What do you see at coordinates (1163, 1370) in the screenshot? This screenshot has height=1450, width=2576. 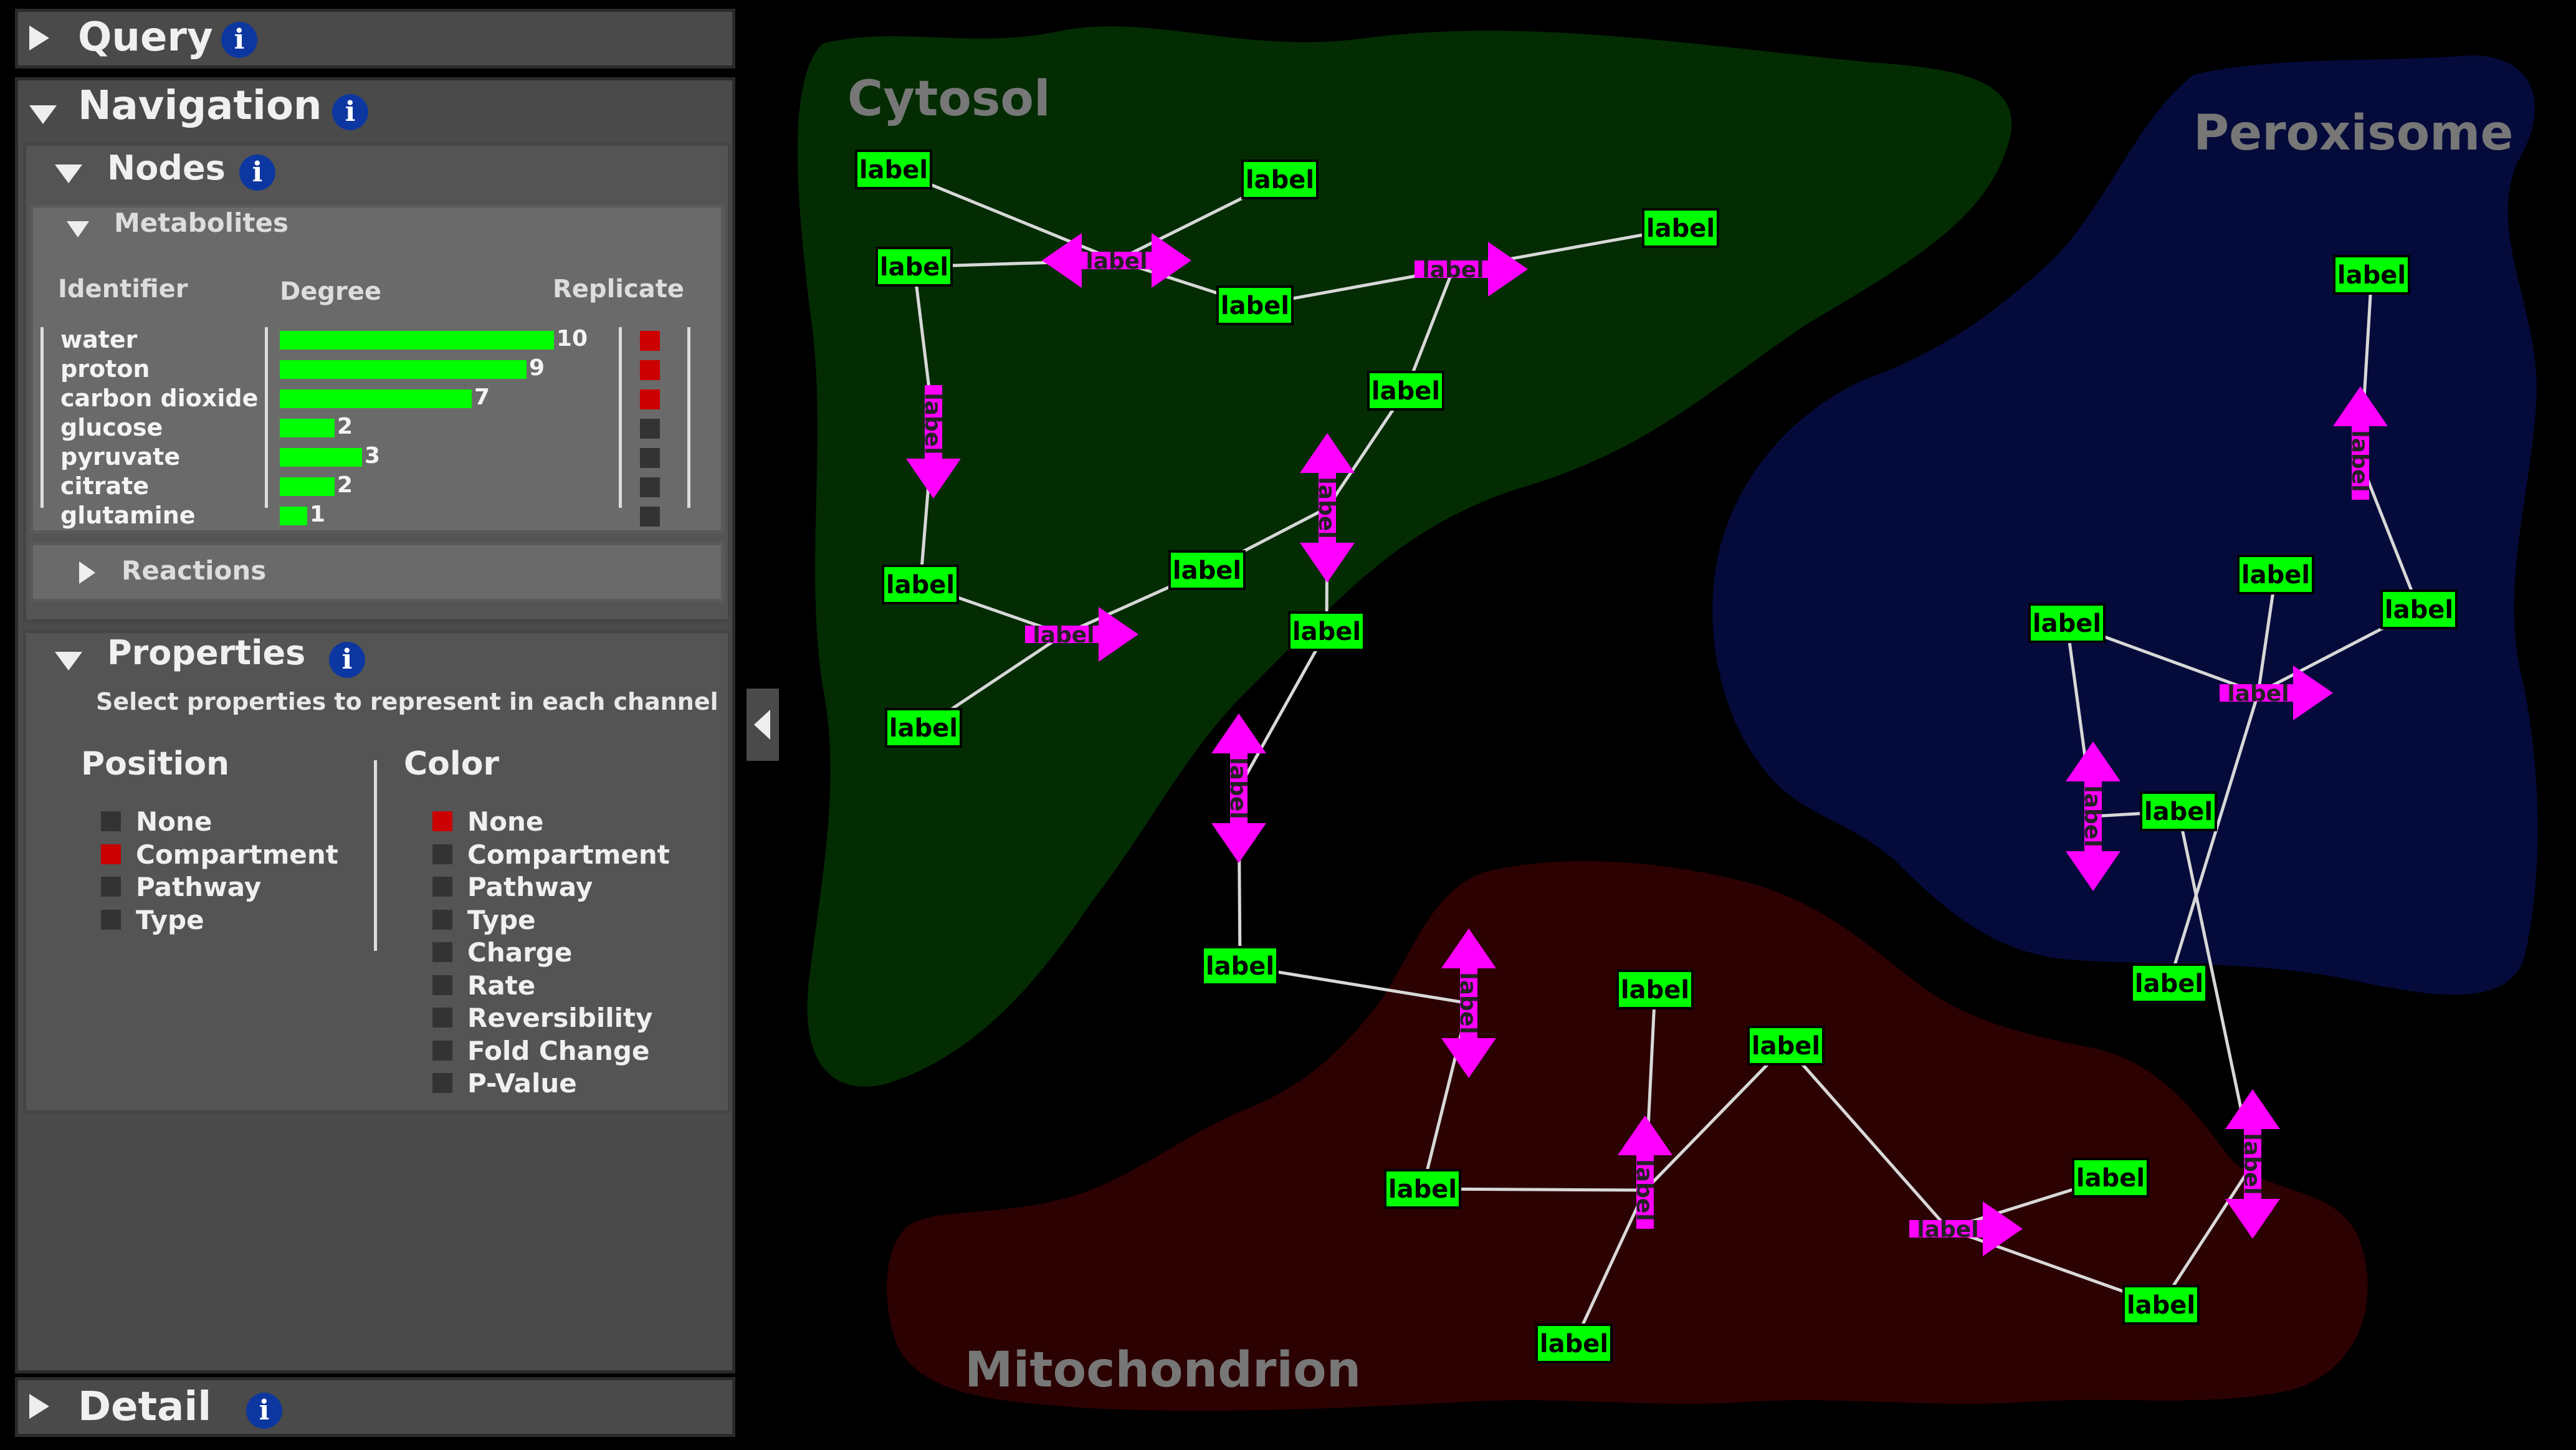 I see `compartment-label: Mitochondrion` at bounding box center [1163, 1370].